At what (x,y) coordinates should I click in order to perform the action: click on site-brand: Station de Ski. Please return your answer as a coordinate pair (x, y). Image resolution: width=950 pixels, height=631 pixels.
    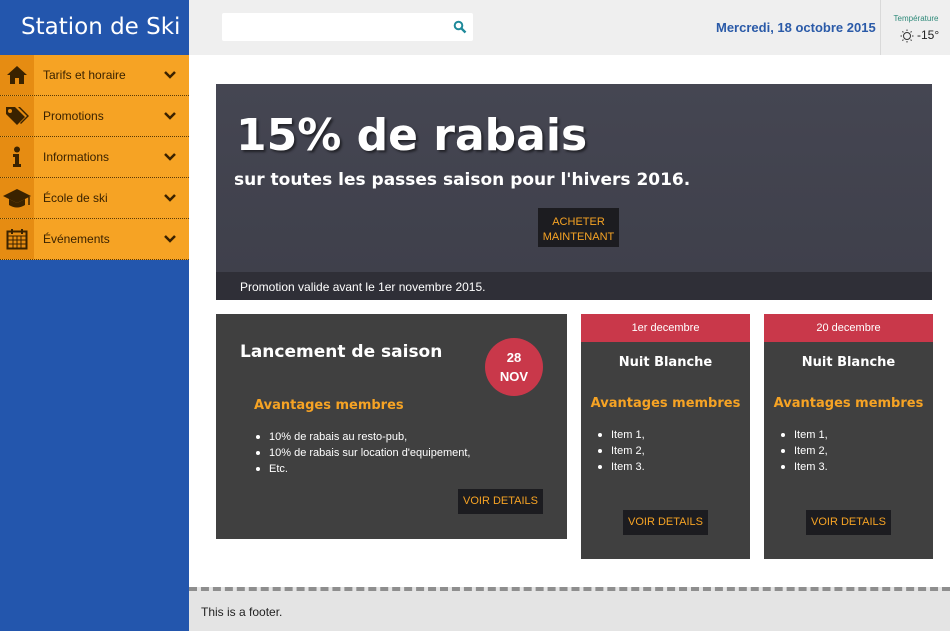
    Looking at the image, I should click on (94, 27).